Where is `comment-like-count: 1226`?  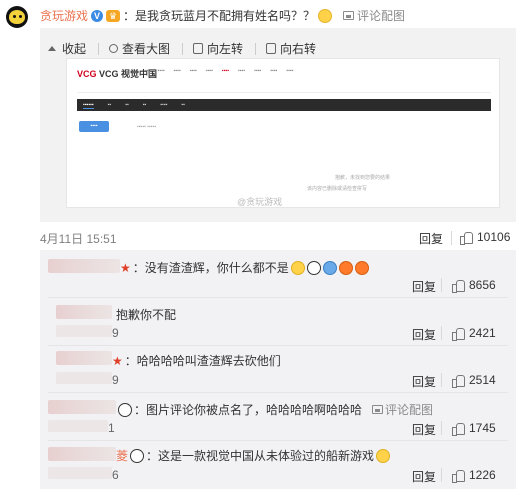
comment-like-count: 1226 is located at coordinates (482, 475).